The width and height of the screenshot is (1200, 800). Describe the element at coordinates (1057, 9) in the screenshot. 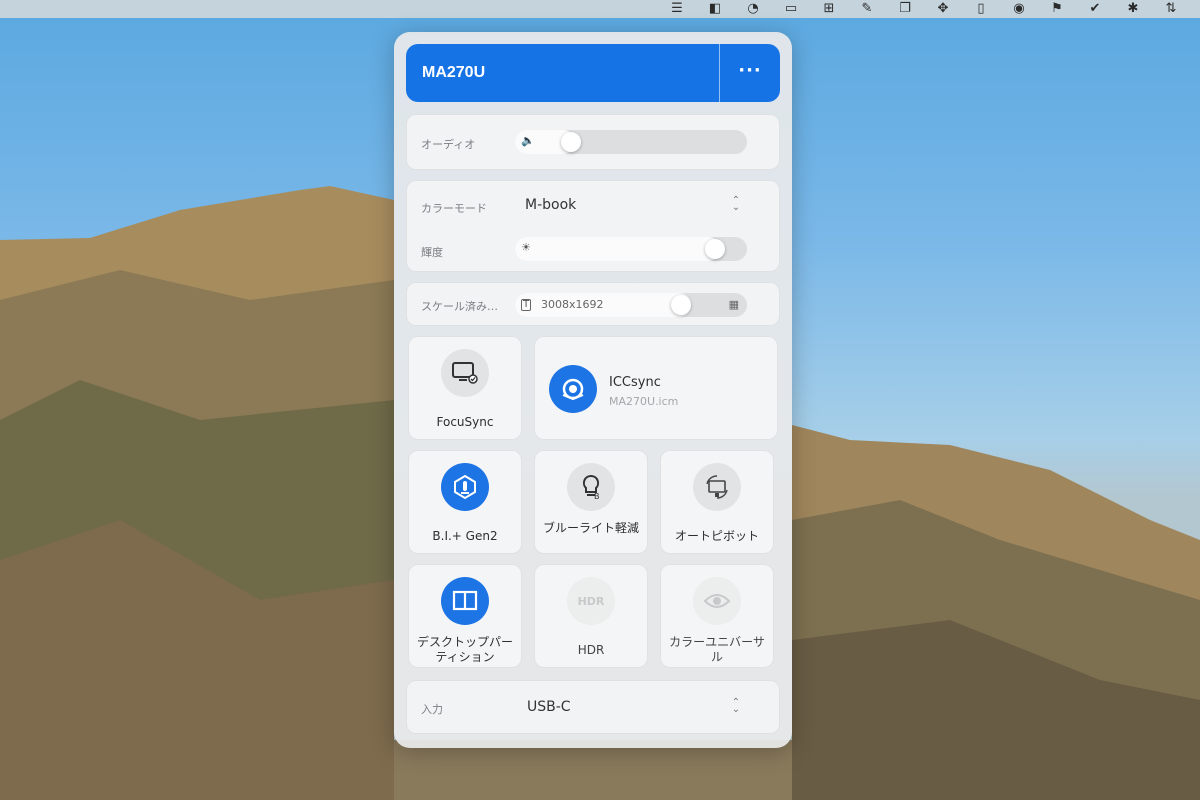

I see `flag-icon: ⚑` at that location.